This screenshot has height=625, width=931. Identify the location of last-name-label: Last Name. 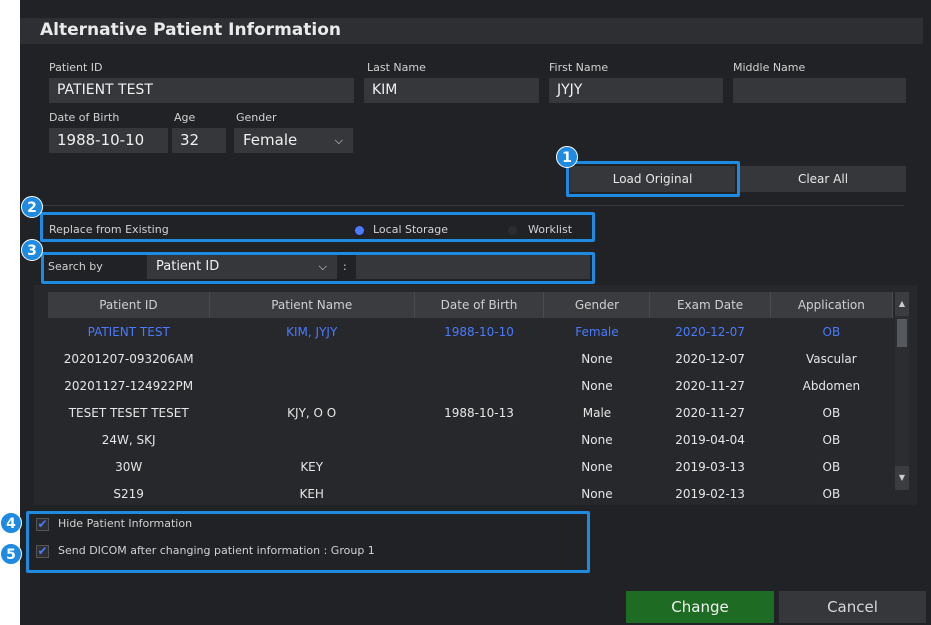
(396, 67).